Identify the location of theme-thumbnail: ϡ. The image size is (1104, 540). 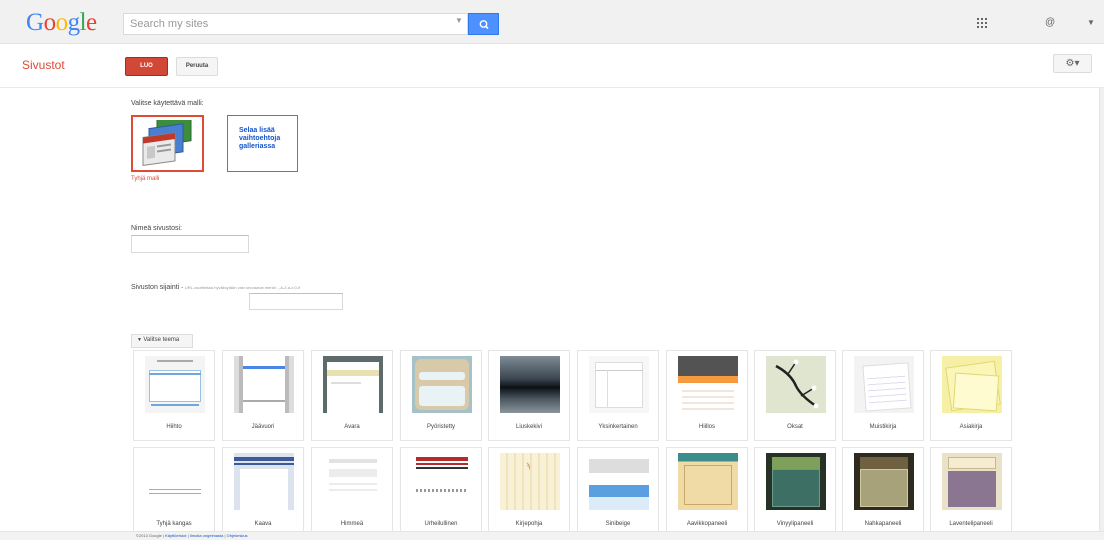
(530, 481).